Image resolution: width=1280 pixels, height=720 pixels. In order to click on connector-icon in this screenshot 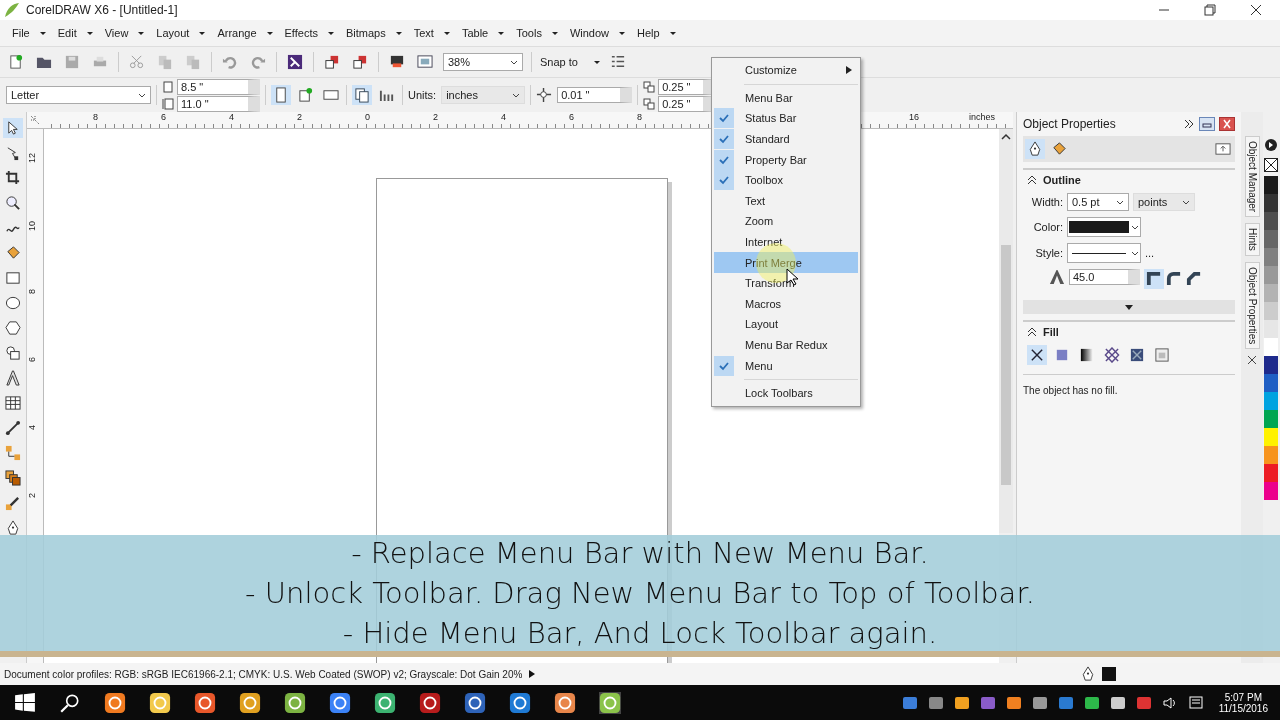, I will do `click(13, 453)`.